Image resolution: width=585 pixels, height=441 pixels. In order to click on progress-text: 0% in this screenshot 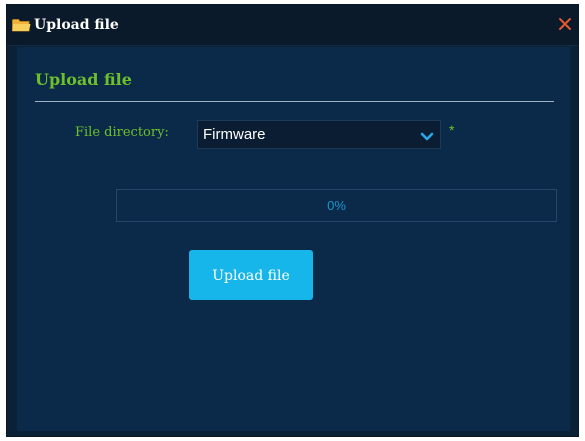, I will do `click(336, 205)`.